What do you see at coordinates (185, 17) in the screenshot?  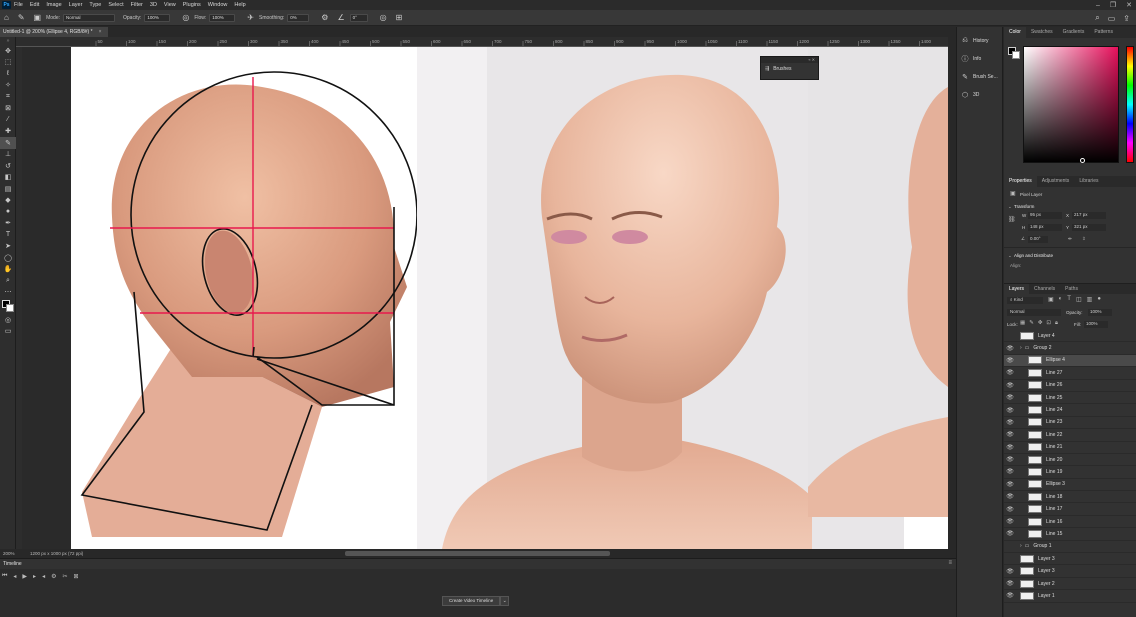 I see `pressure-opacity-icon: ◎` at bounding box center [185, 17].